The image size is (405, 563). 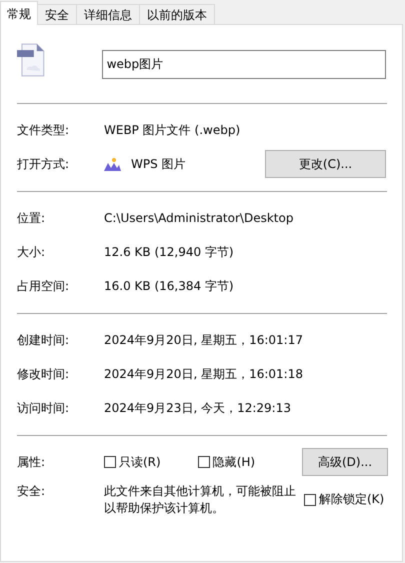 What do you see at coordinates (43, 374) in the screenshot?
I see `field-label: 修改时间:` at bounding box center [43, 374].